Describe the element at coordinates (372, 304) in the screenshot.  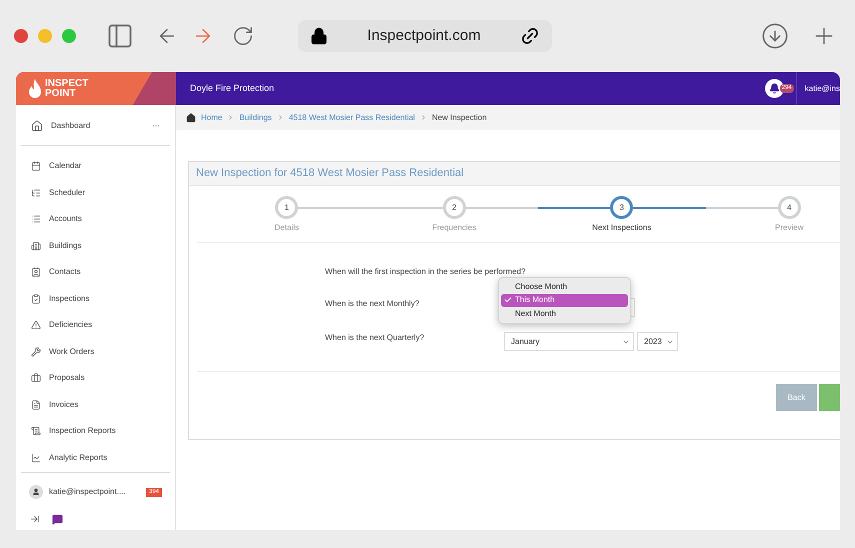
I see `field-label: When is the next Monthly?` at that location.